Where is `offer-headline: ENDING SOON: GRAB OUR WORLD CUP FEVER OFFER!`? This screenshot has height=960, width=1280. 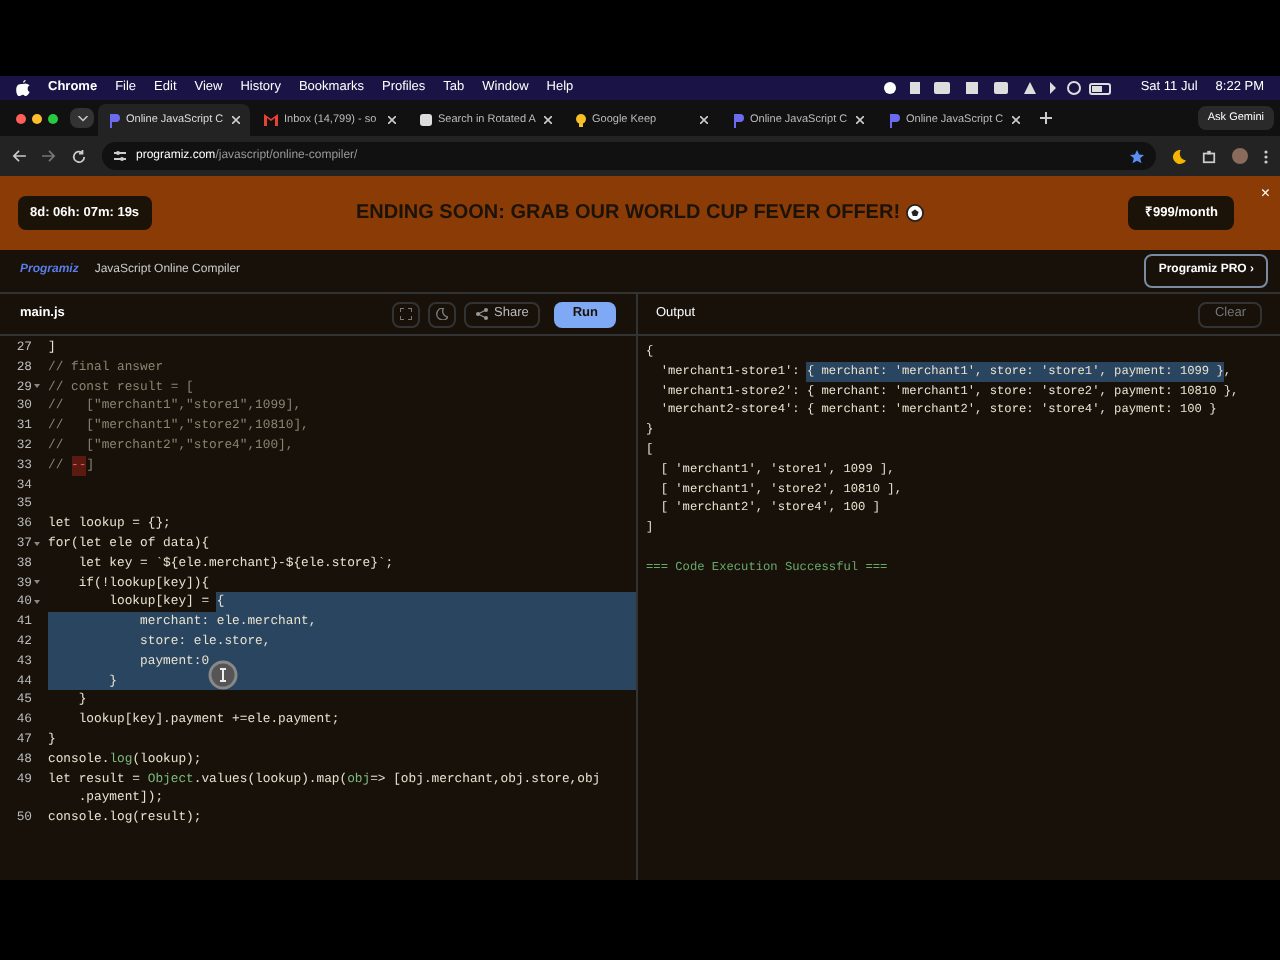
offer-headline: ENDING SOON: GRAB OUR WORLD CUP FEVER OFFER! is located at coordinates (628, 214).